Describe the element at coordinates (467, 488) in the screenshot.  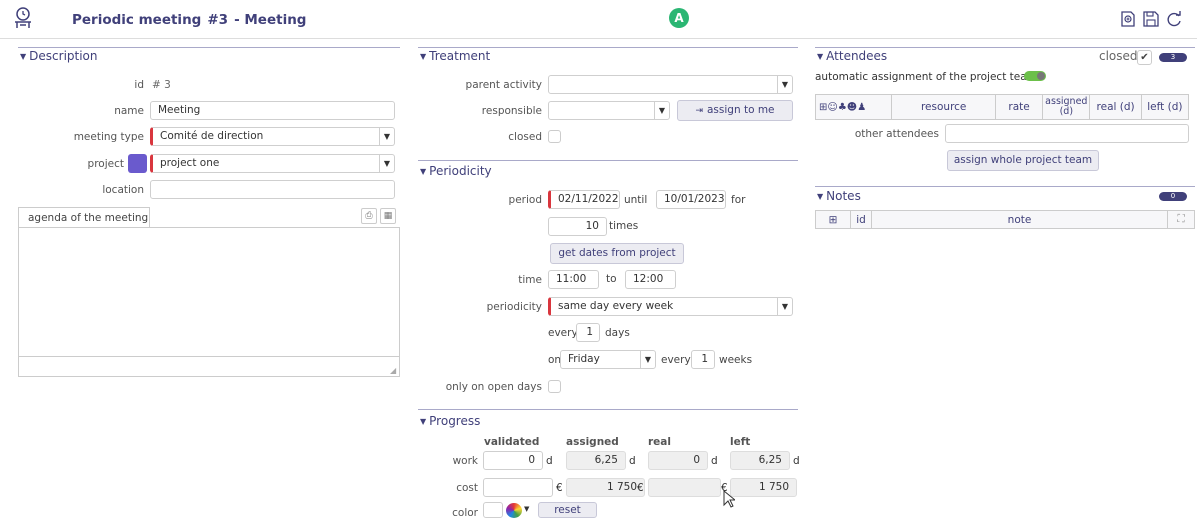
I see `cost-label: cost` at that location.